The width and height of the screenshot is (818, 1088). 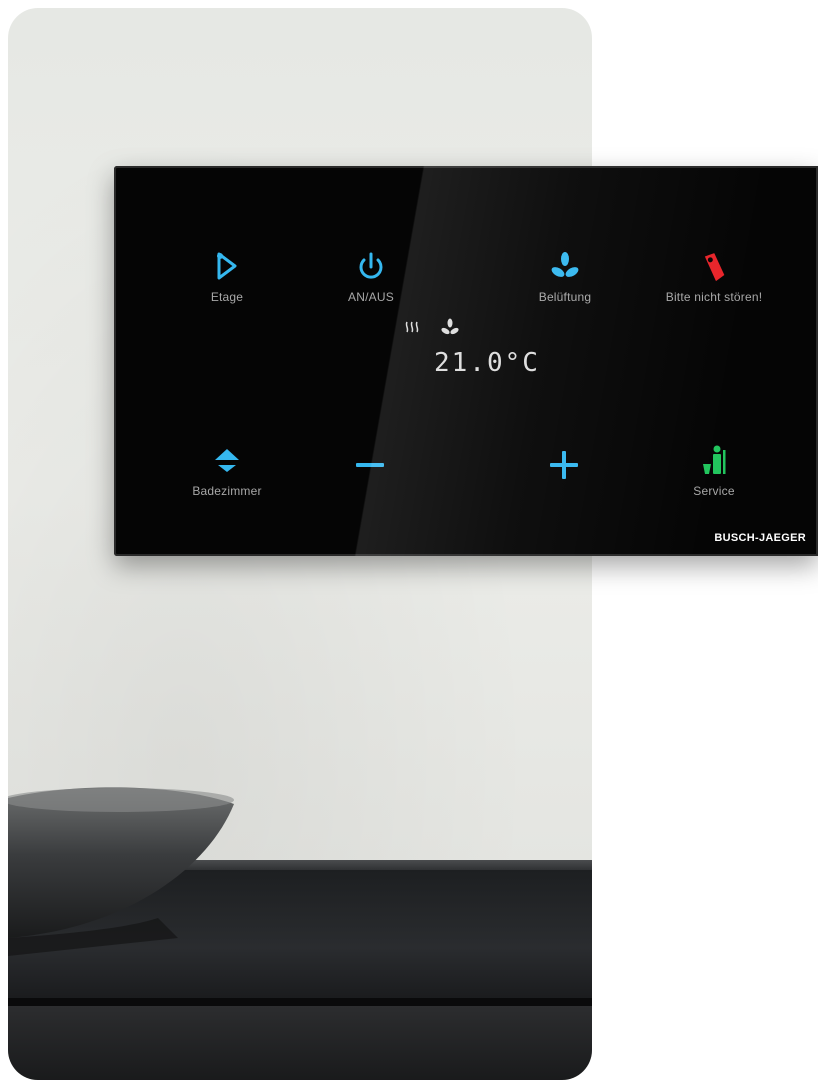 I want to click on increase-button, so click(x=564, y=465).